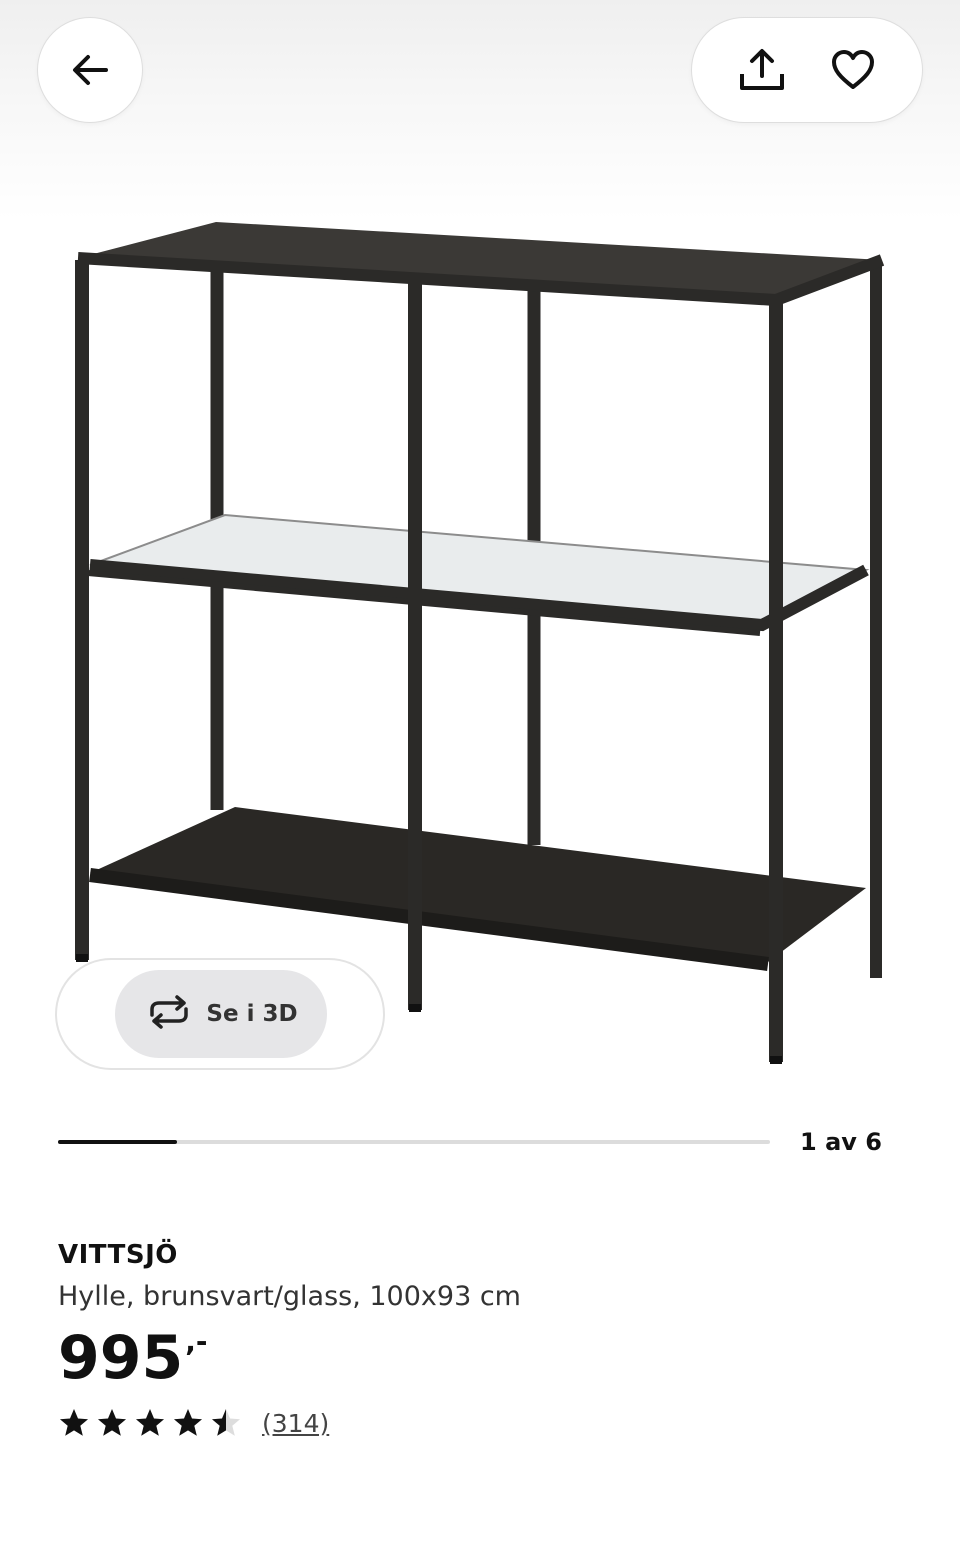 This screenshot has width=960, height=1555. I want to click on view-3d-button: Se i 3D, so click(221, 1014).